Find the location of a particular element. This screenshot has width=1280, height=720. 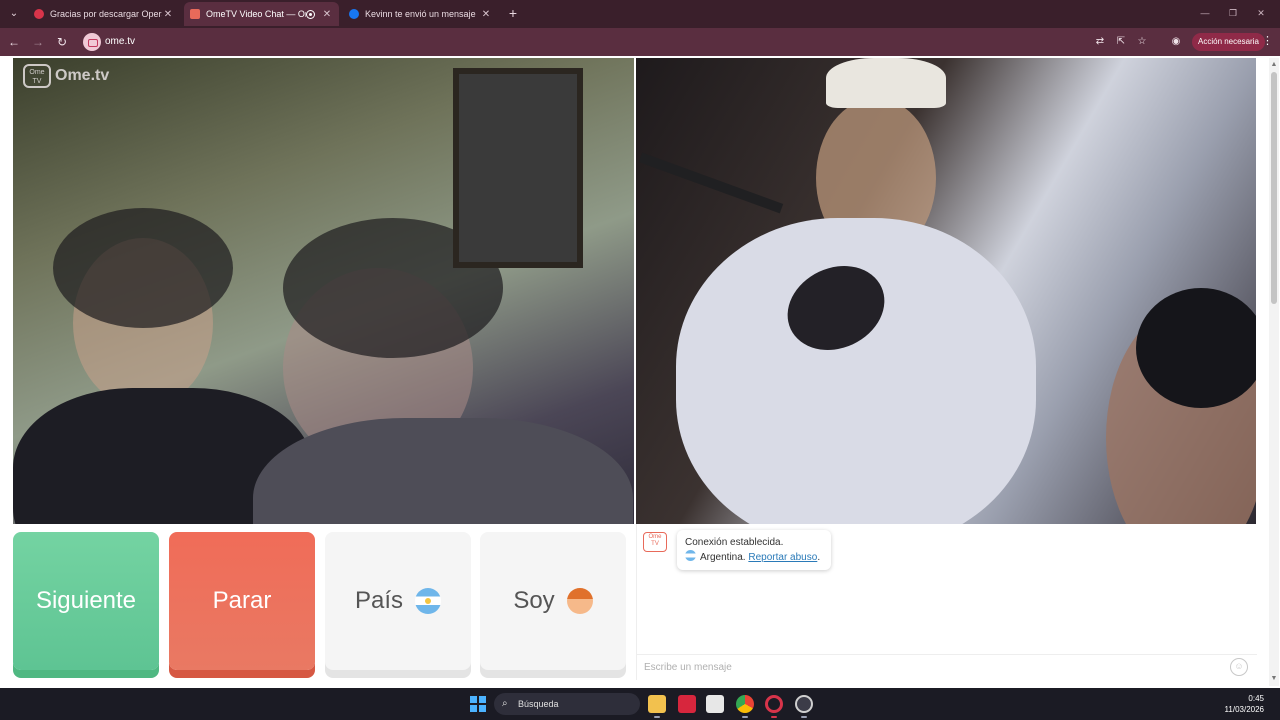

profile-icon: ◉ is located at coordinates (1176, 42).